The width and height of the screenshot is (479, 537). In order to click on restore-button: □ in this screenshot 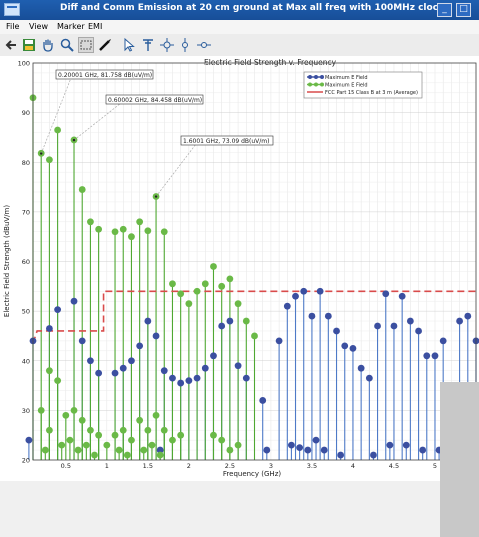, I will do `click(463, 10)`.